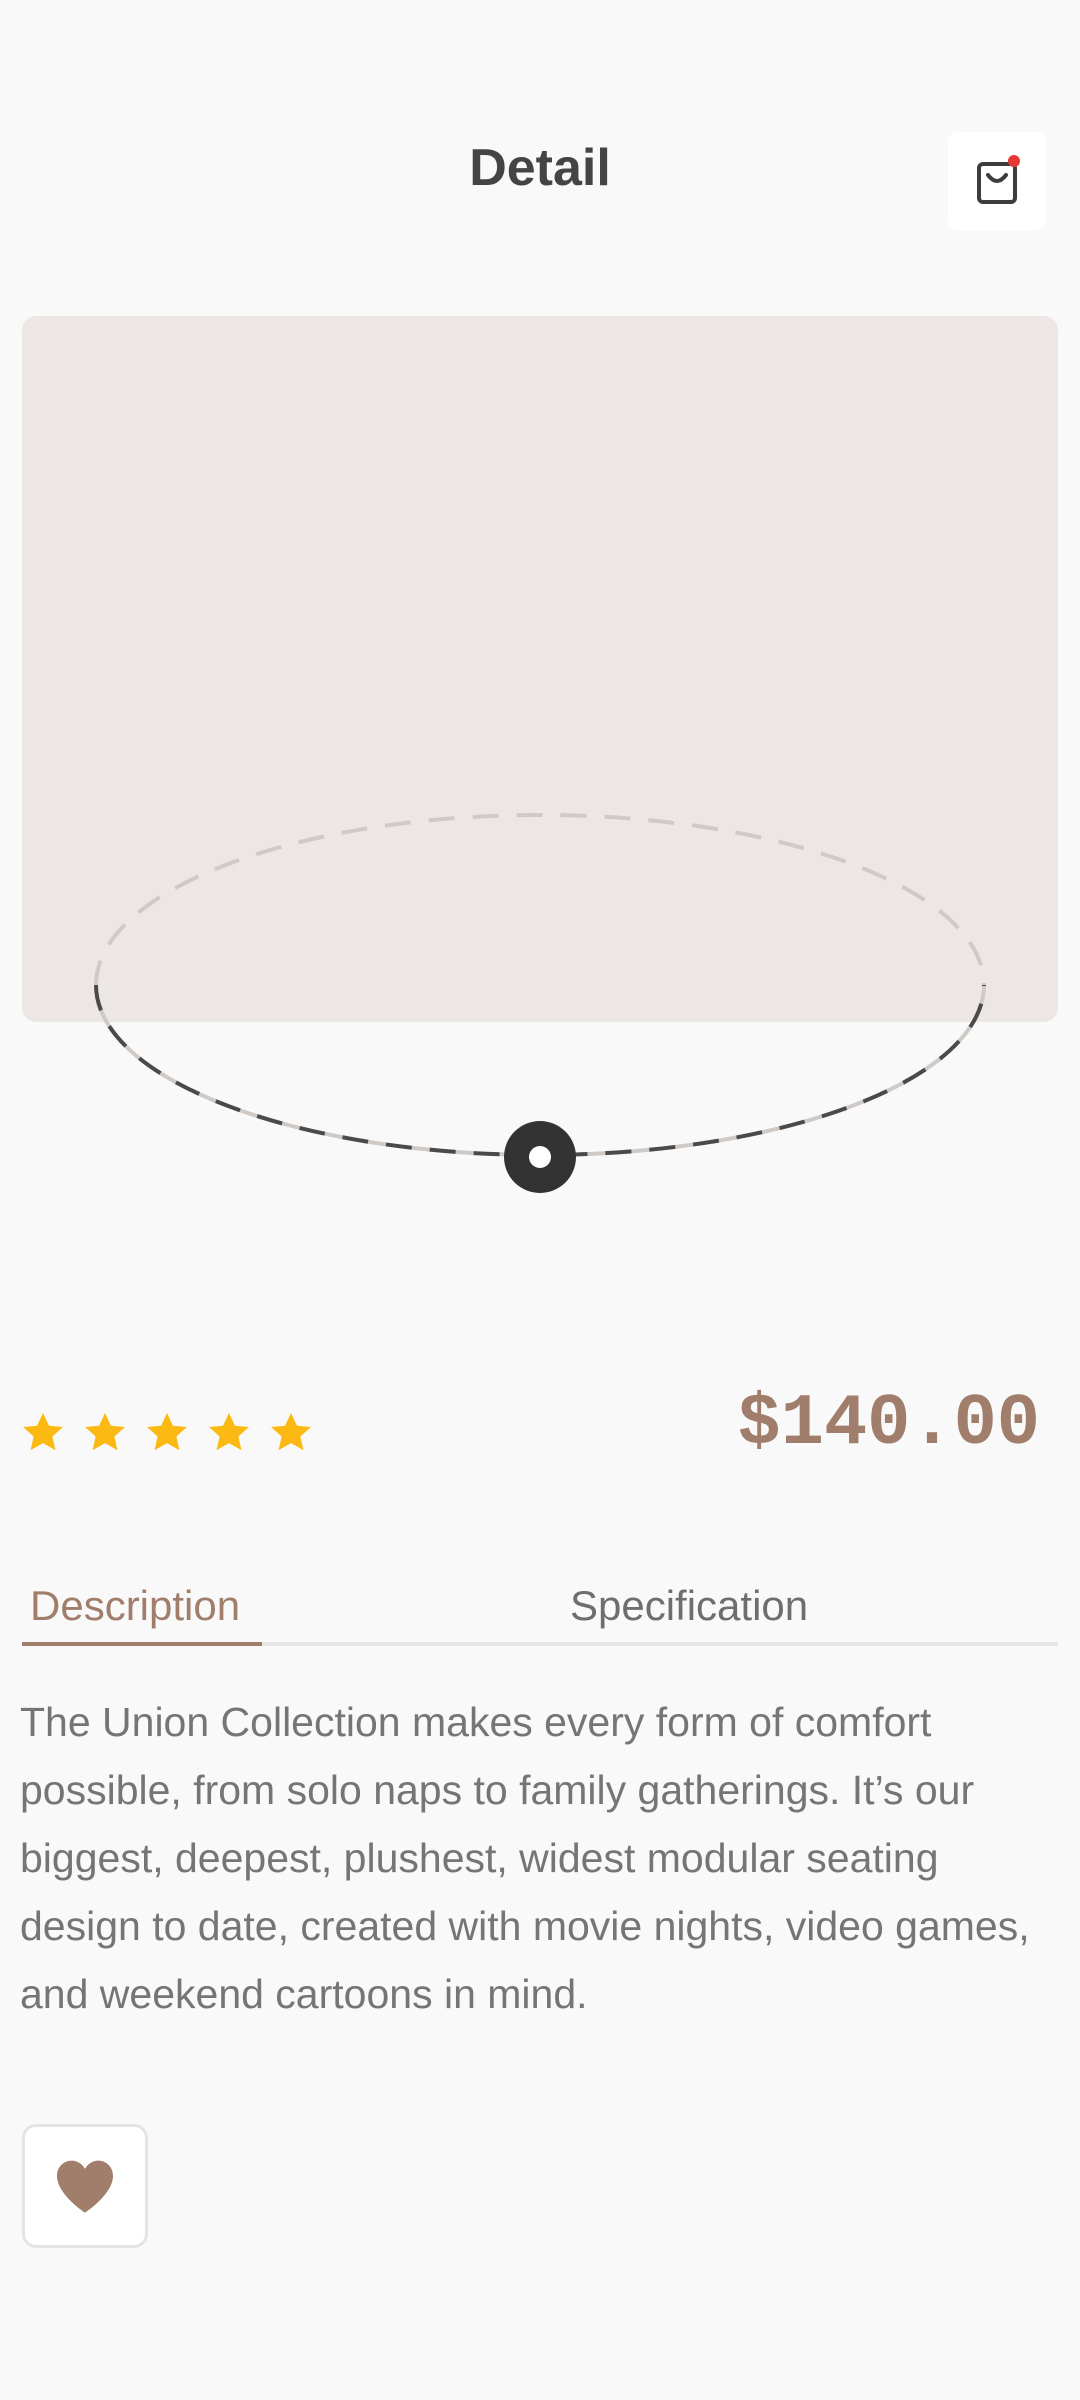  I want to click on star-rating, so click(167, 1433).